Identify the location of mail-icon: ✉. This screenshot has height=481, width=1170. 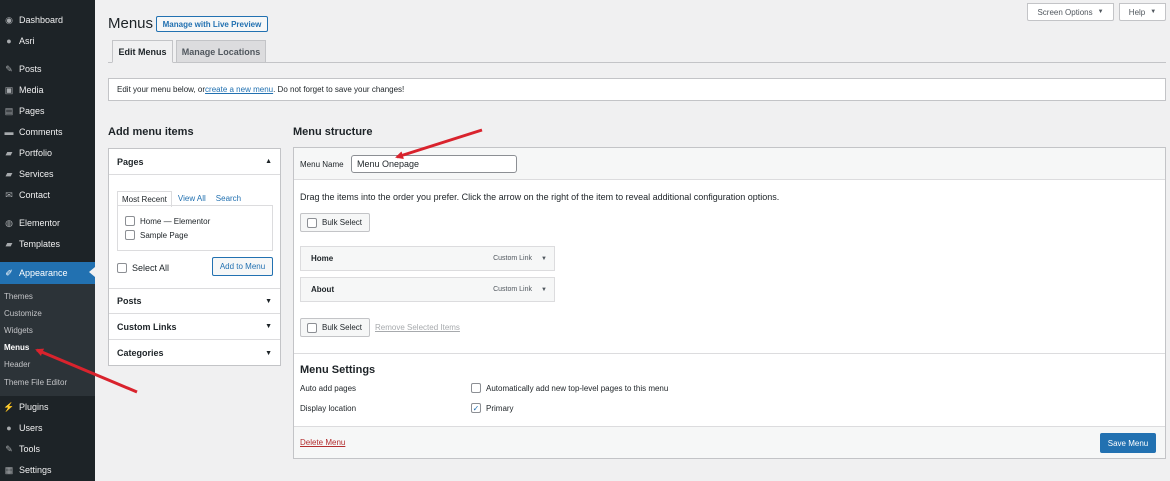
(9, 194).